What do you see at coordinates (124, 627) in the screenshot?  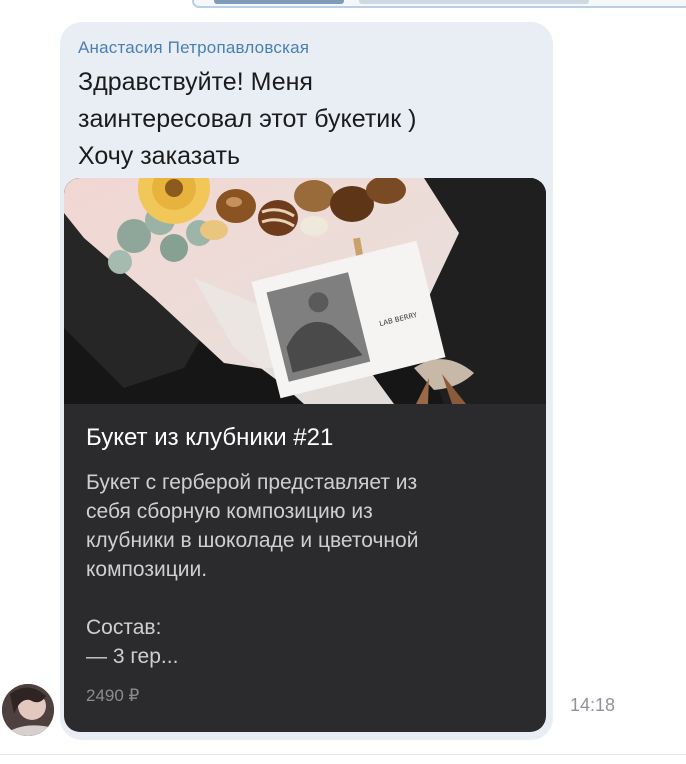 I see `composition-label: Состав:` at bounding box center [124, 627].